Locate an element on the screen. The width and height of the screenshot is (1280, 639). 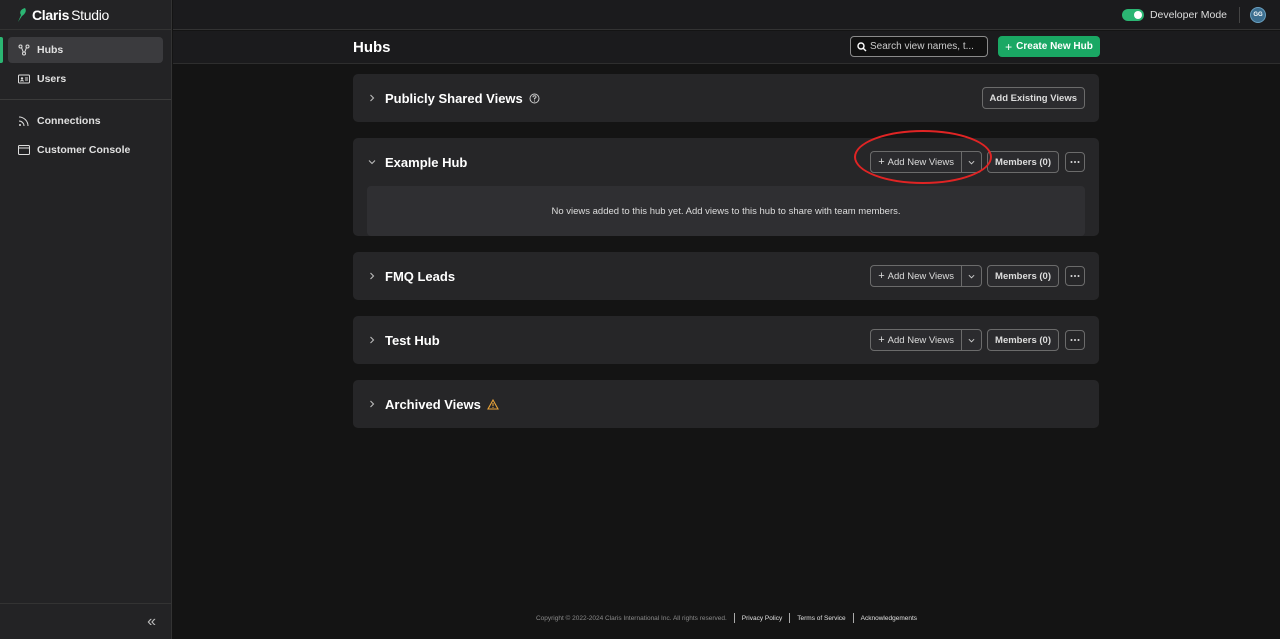
sidebar-item-customer-console: Customer Console is located at coordinates (85, 150).